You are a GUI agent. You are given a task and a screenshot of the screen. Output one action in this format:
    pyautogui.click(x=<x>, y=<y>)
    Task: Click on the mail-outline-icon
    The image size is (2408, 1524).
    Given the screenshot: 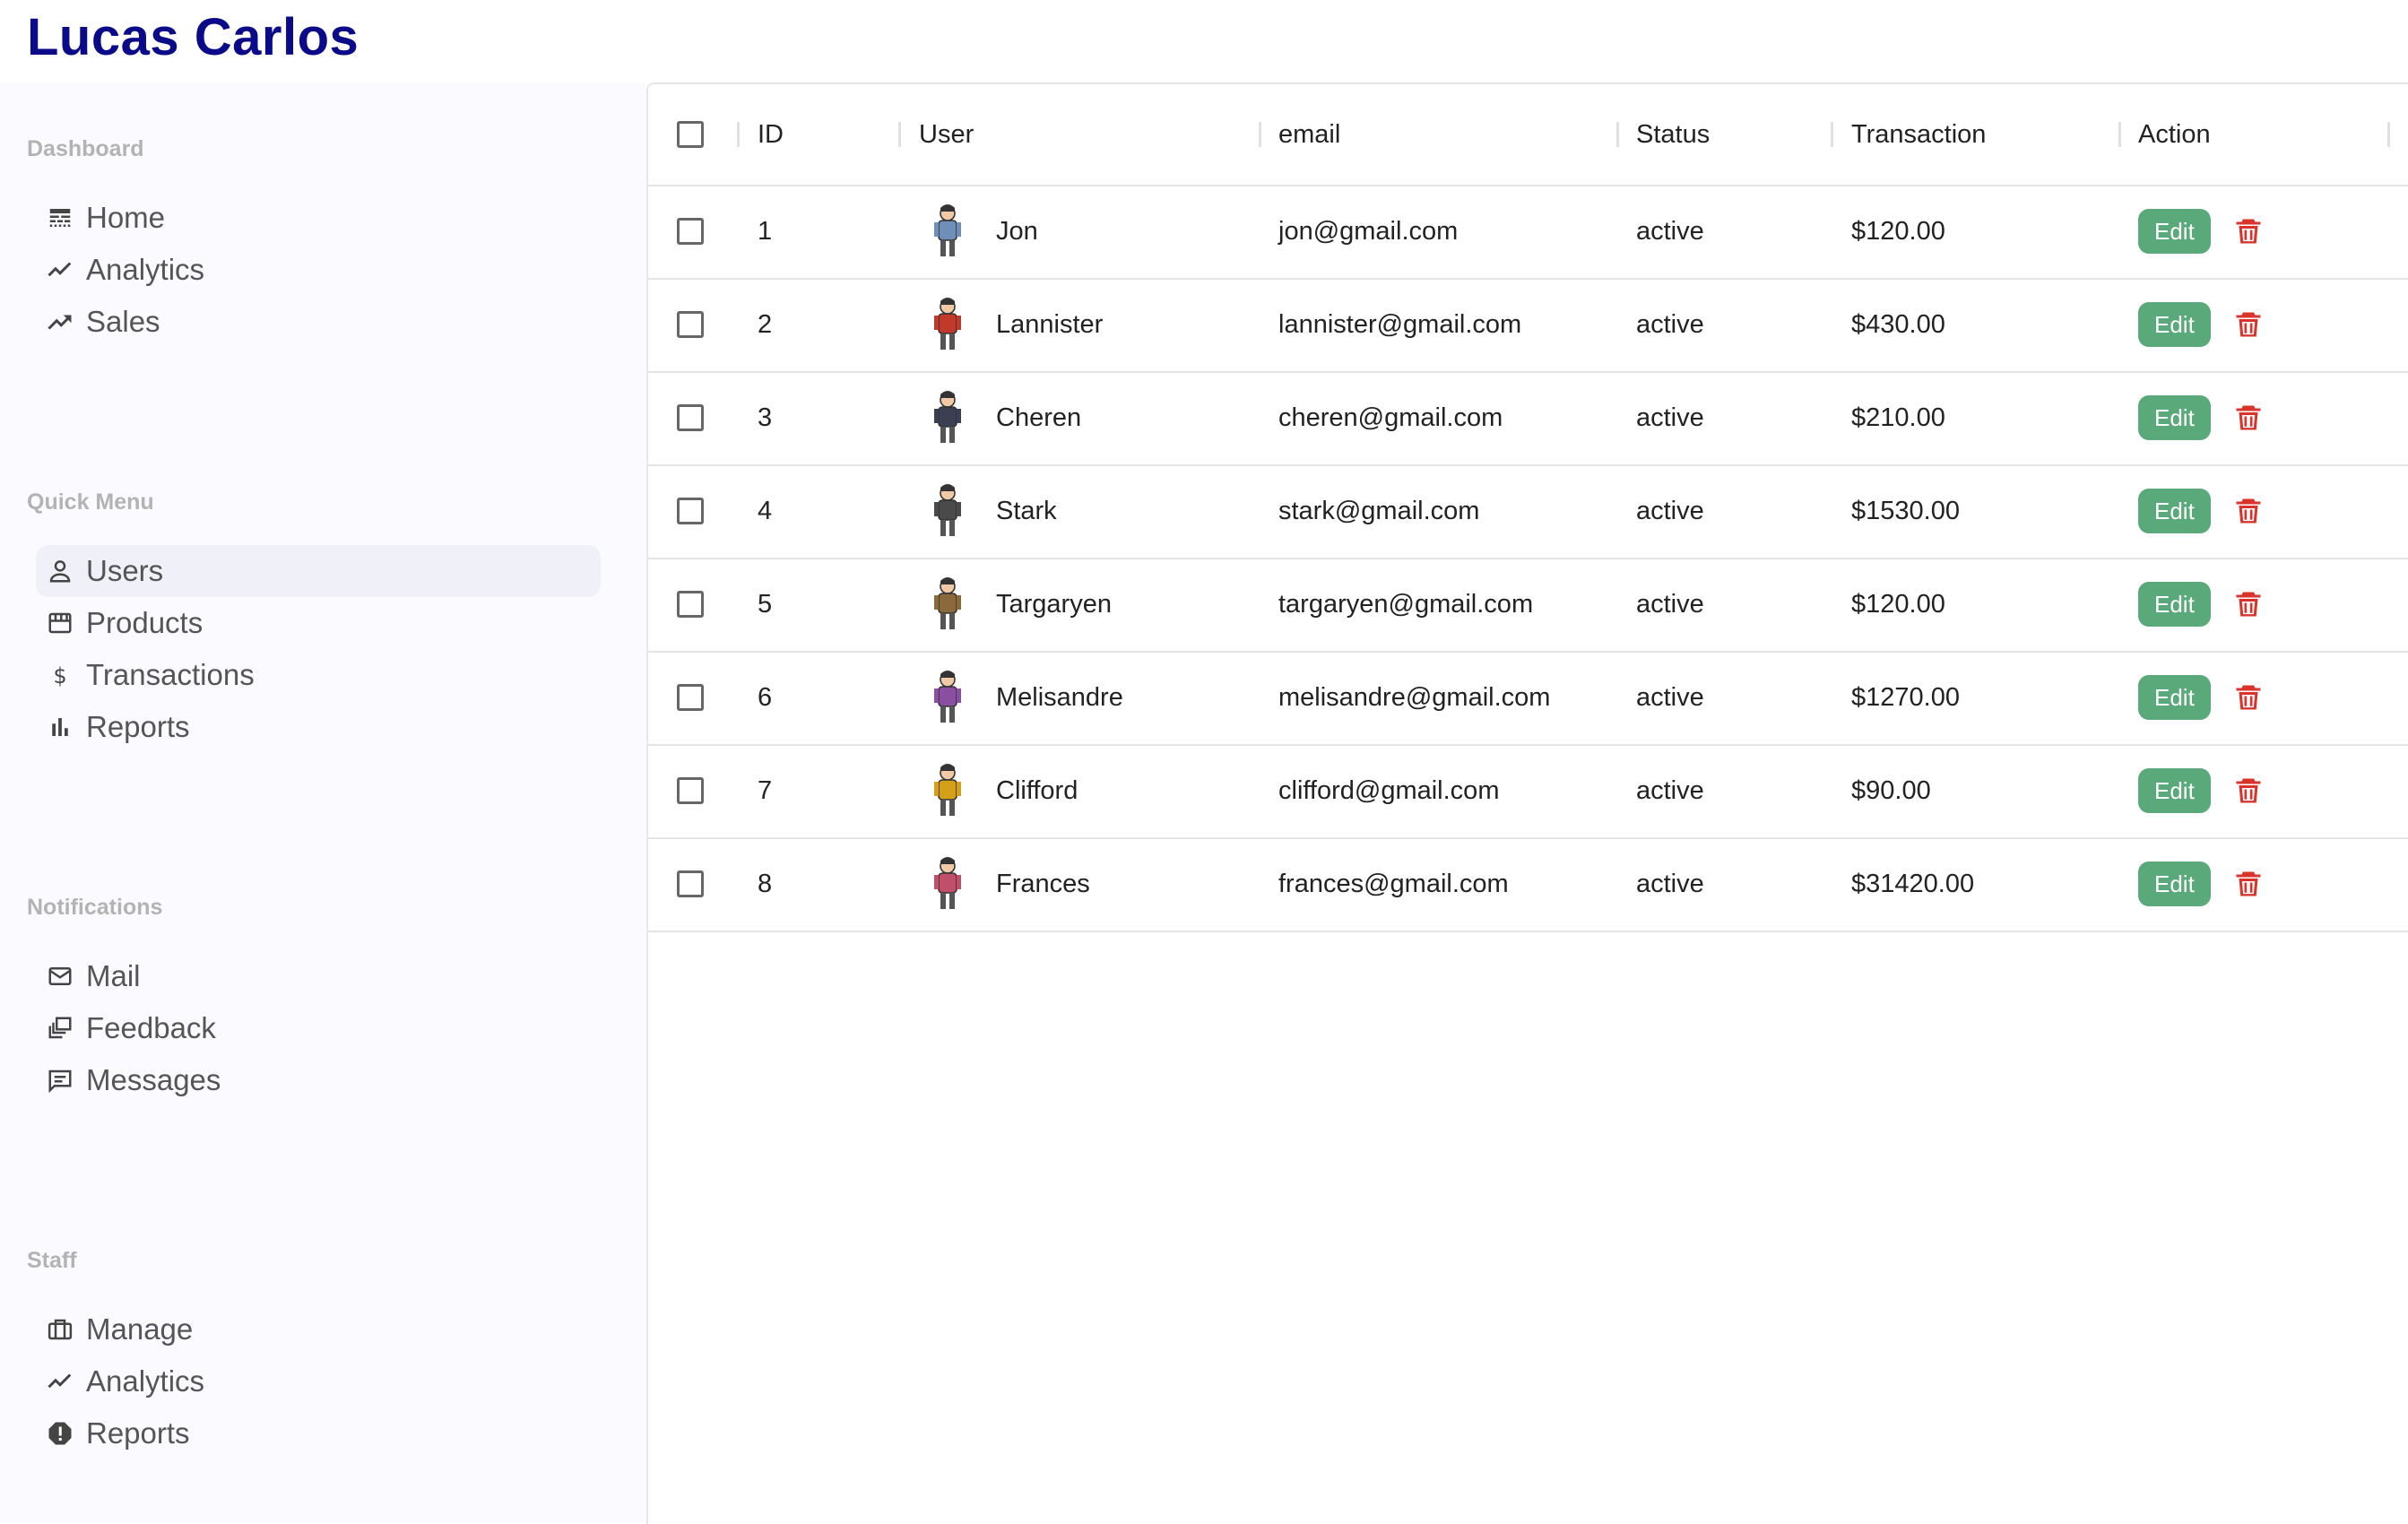 What is the action you would take?
    pyautogui.click(x=60, y=976)
    